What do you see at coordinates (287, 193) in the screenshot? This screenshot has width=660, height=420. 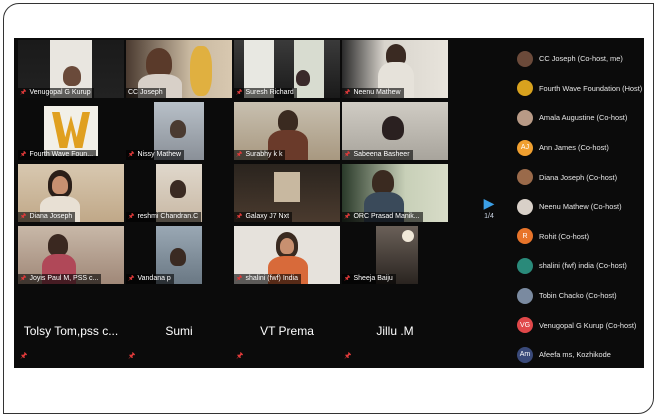 I see `video-tile: 🖈 Galaxy J7 Nxt` at bounding box center [287, 193].